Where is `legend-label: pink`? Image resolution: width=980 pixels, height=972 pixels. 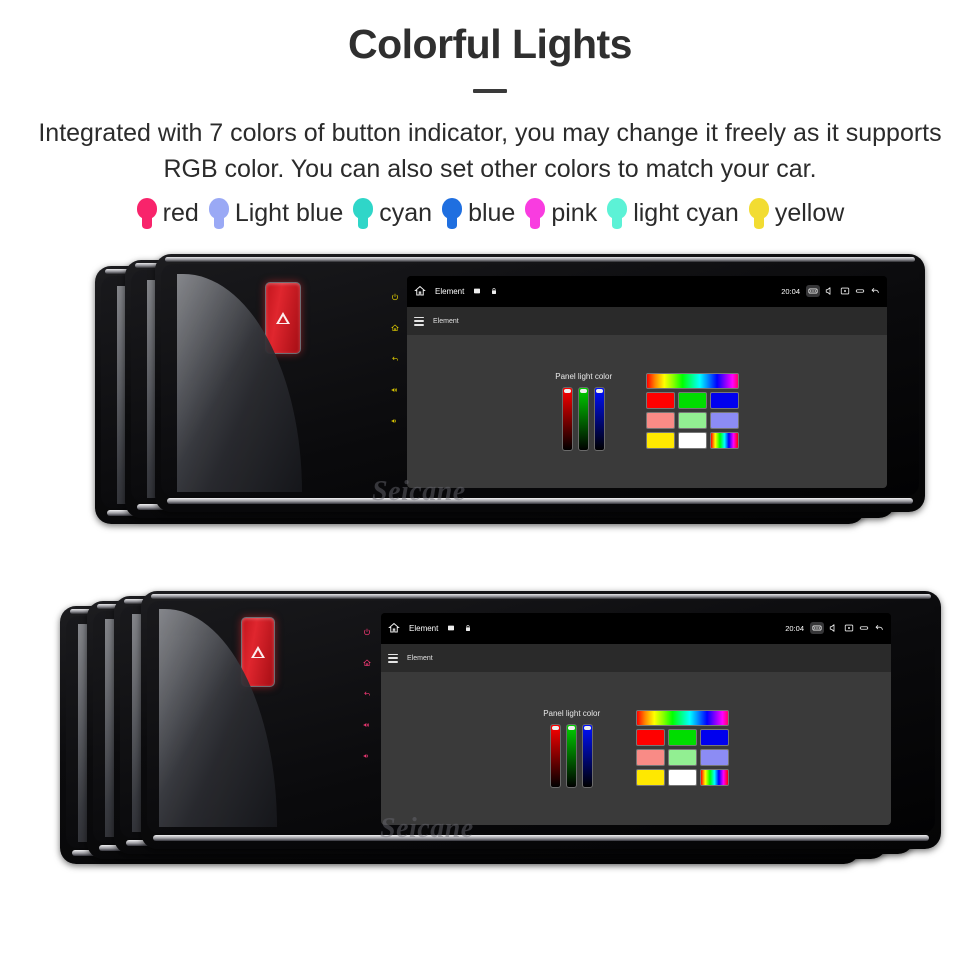 legend-label: pink is located at coordinates (574, 213).